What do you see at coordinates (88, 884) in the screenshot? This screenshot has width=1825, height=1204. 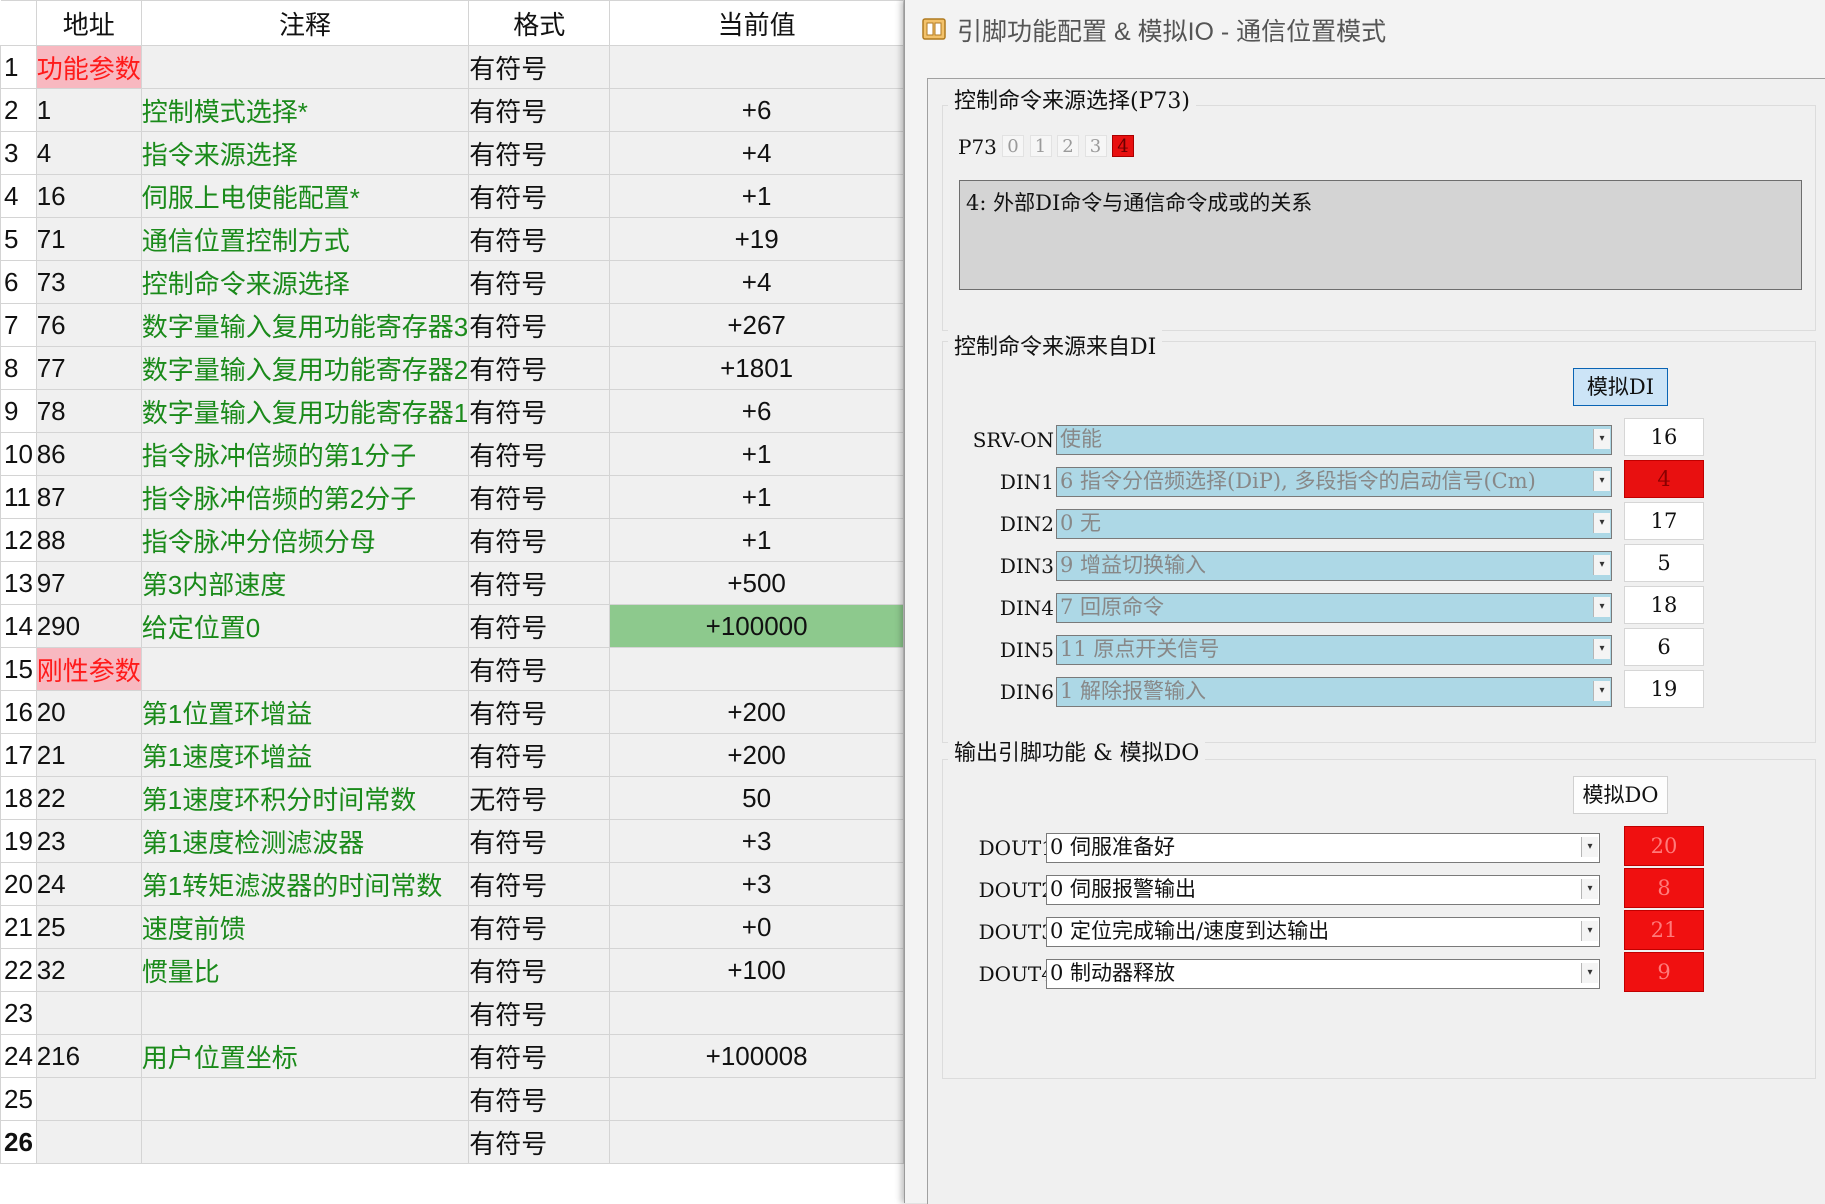 I see `address-cell: 24` at bounding box center [88, 884].